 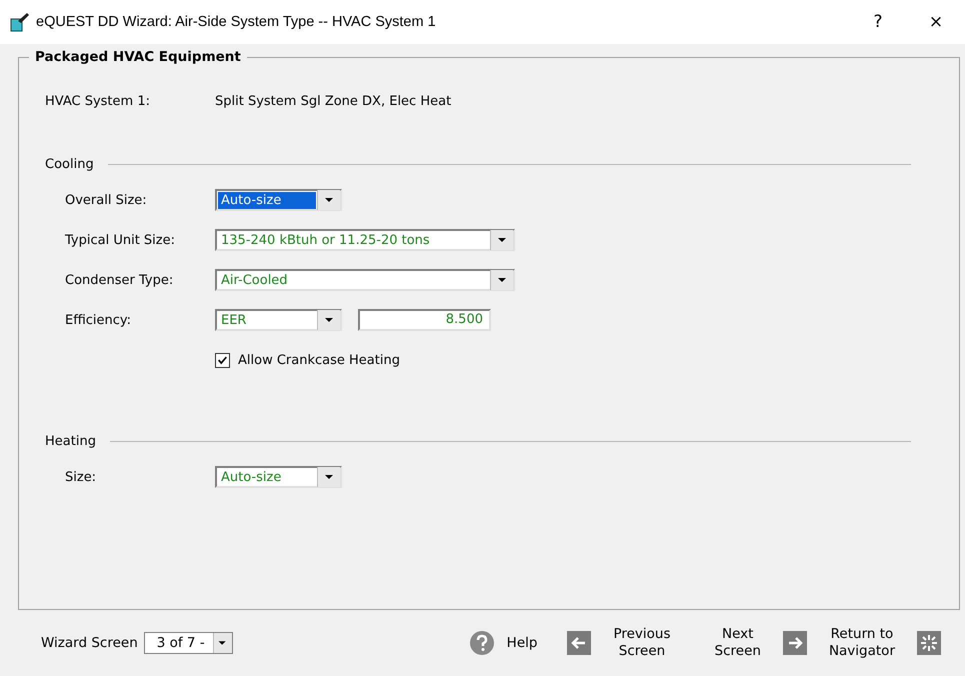 I want to click on input-field: 8.500, so click(x=424, y=320).